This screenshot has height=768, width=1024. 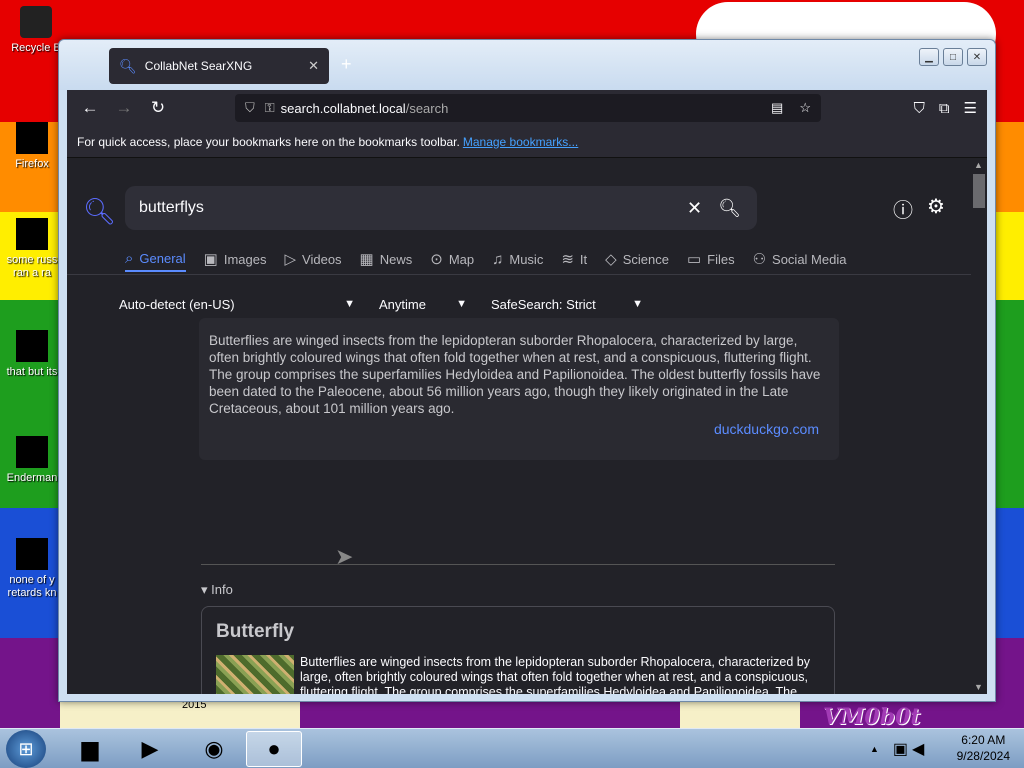 I want to click on document-icon, so click(x=32, y=234).